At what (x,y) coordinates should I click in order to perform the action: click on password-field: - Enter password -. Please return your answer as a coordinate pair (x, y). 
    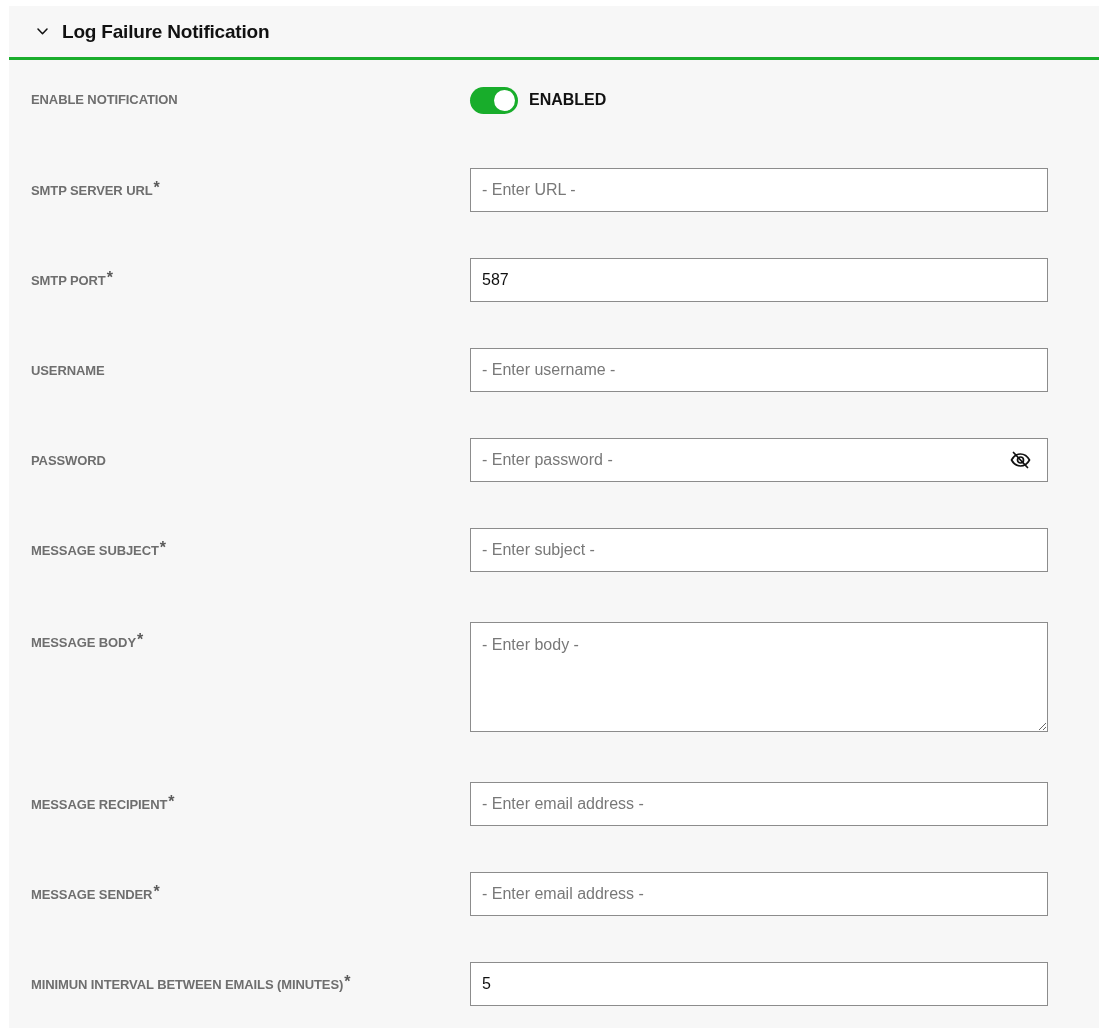
    Looking at the image, I should click on (759, 460).